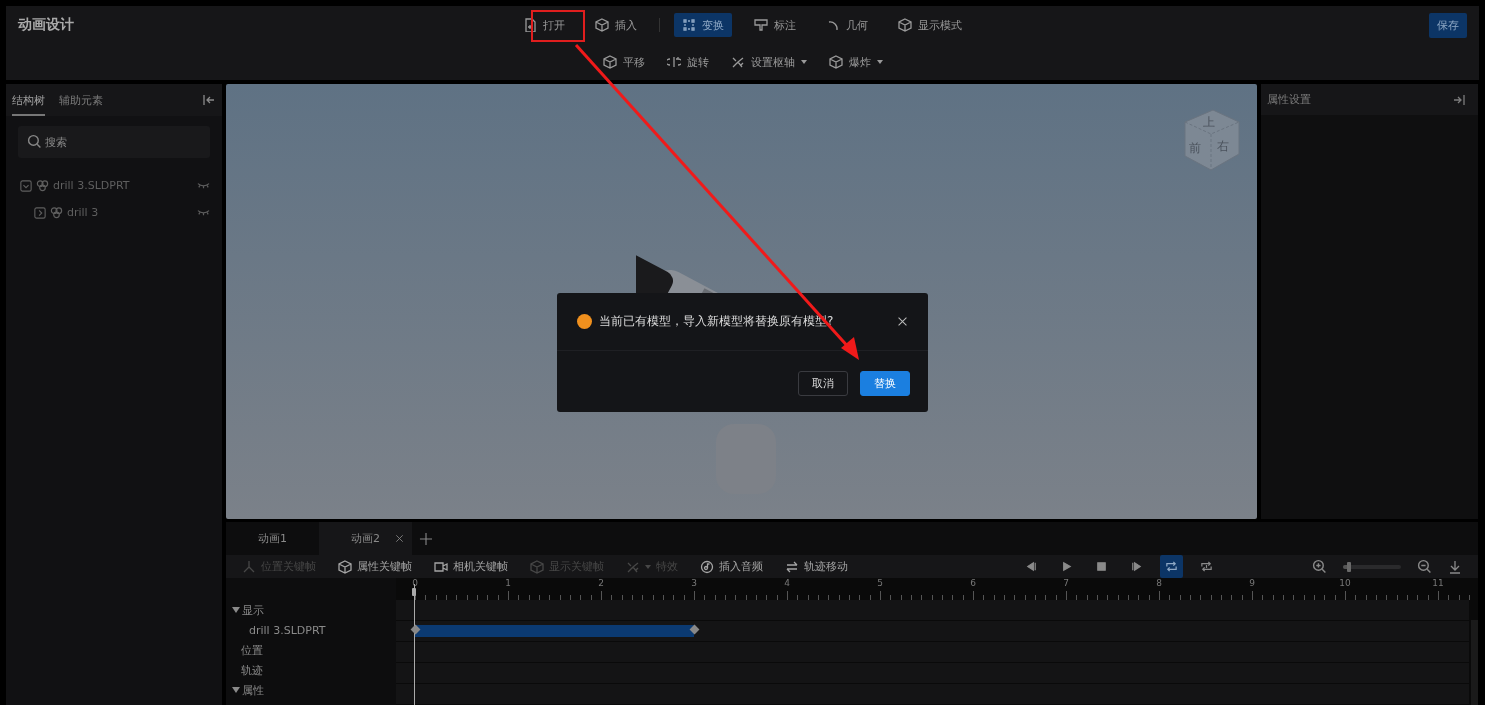 The width and height of the screenshot is (1485, 705). What do you see at coordinates (508, 583) in the screenshot?
I see `ruler-label: 1` at bounding box center [508, 583].